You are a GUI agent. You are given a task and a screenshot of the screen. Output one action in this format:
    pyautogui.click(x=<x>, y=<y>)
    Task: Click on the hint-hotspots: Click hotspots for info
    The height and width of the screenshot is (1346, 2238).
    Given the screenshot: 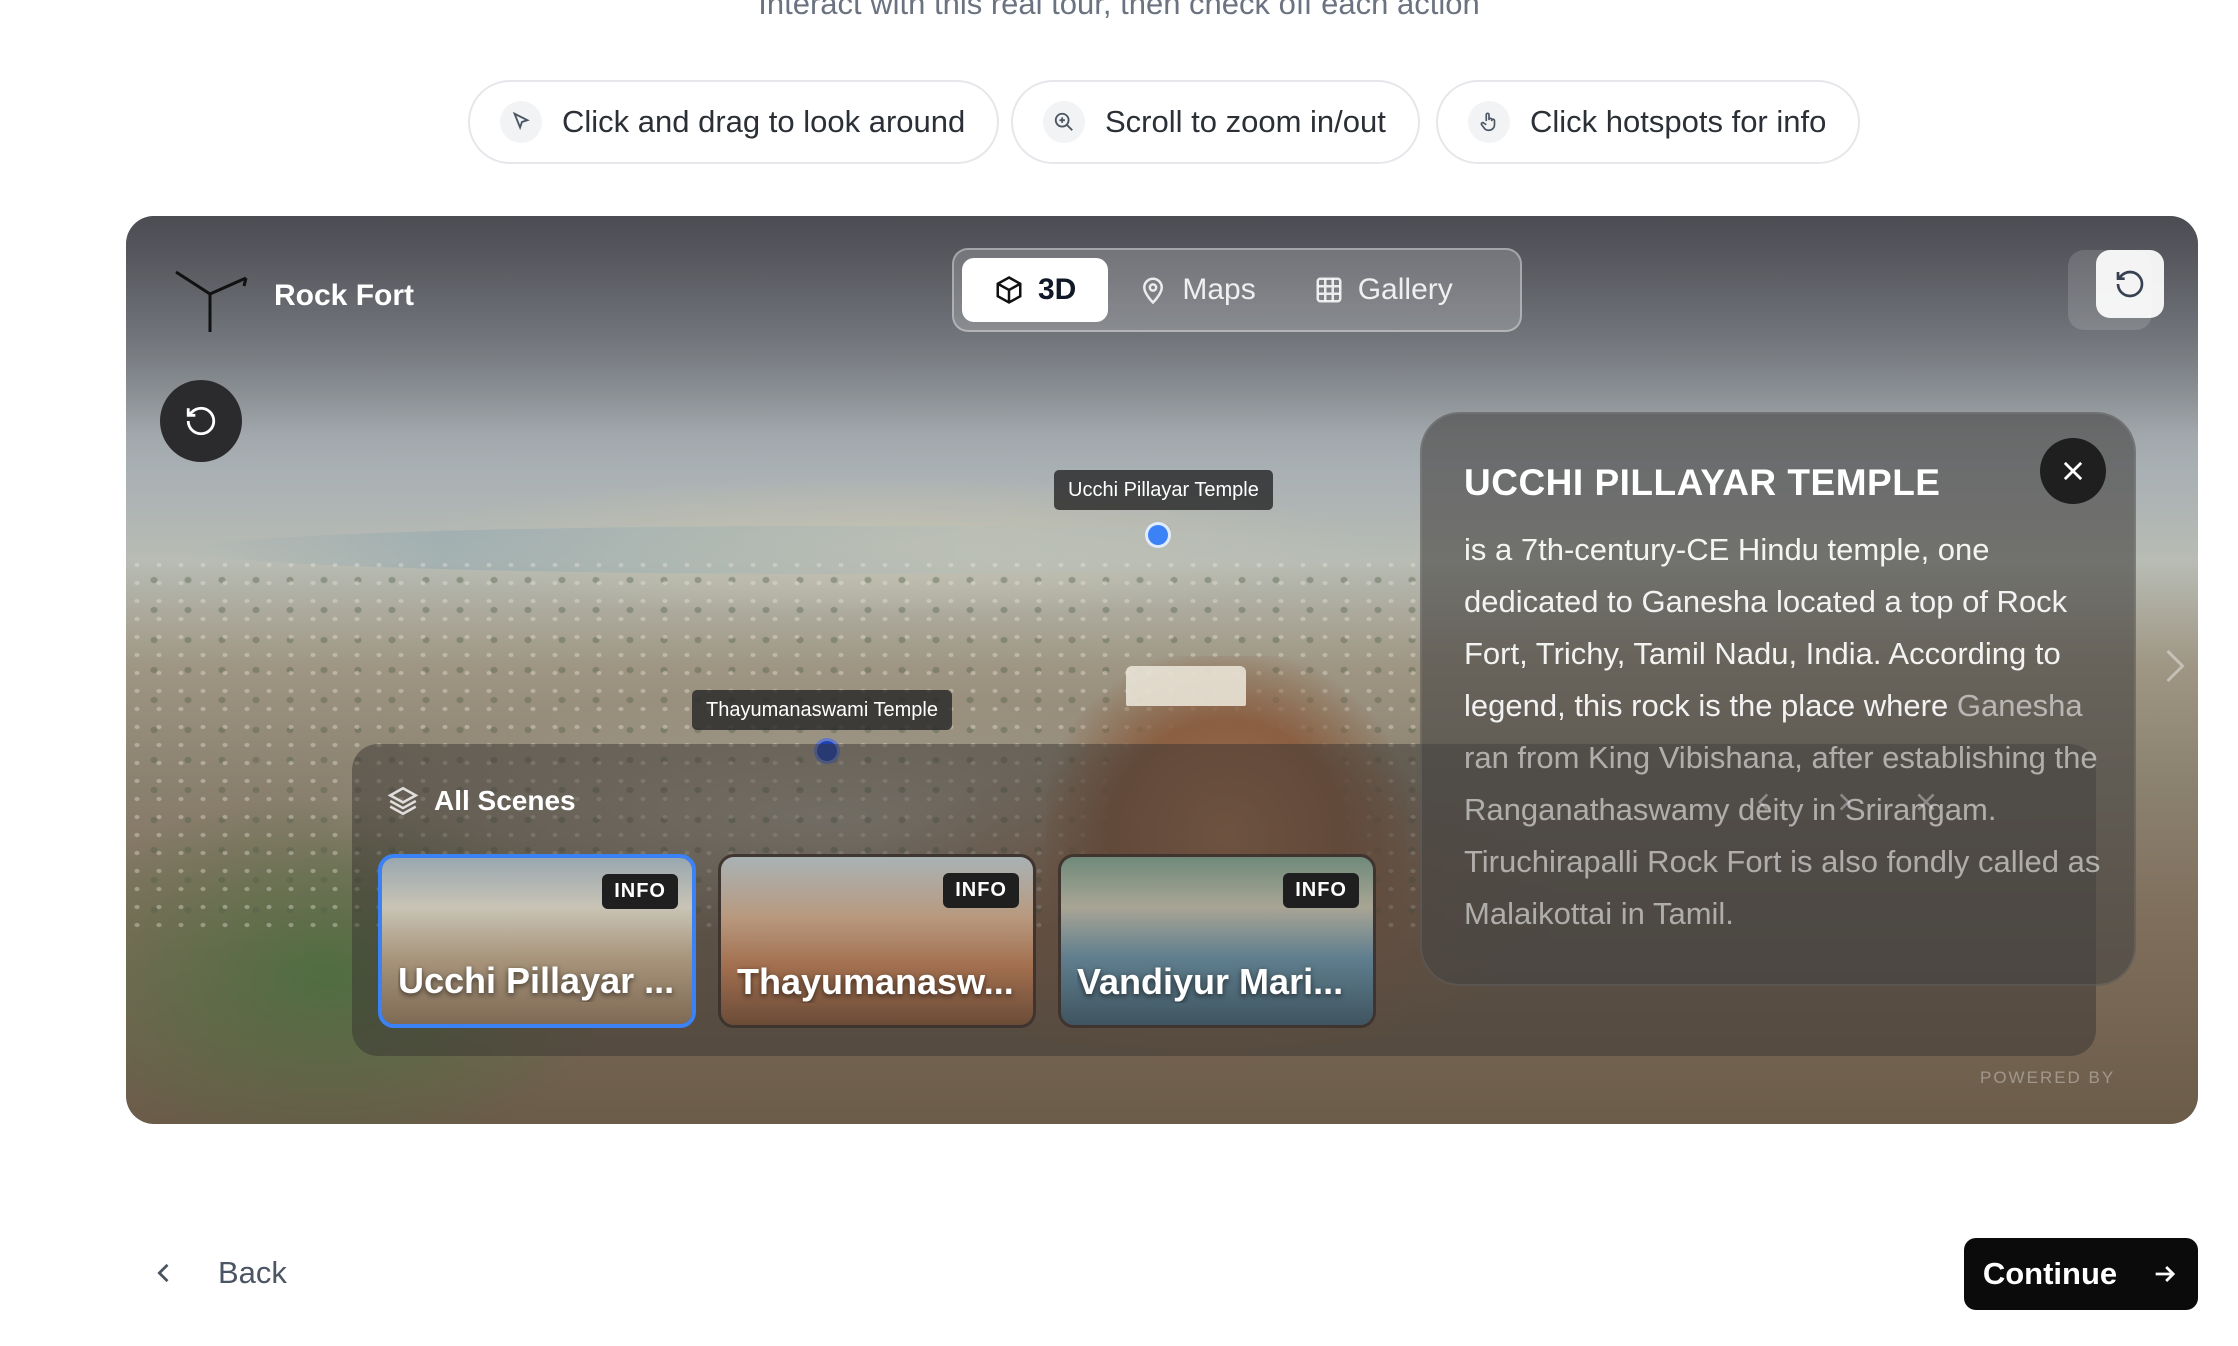 What is the action you would take?
    pyautogui.click(x=1648, y=122)
    